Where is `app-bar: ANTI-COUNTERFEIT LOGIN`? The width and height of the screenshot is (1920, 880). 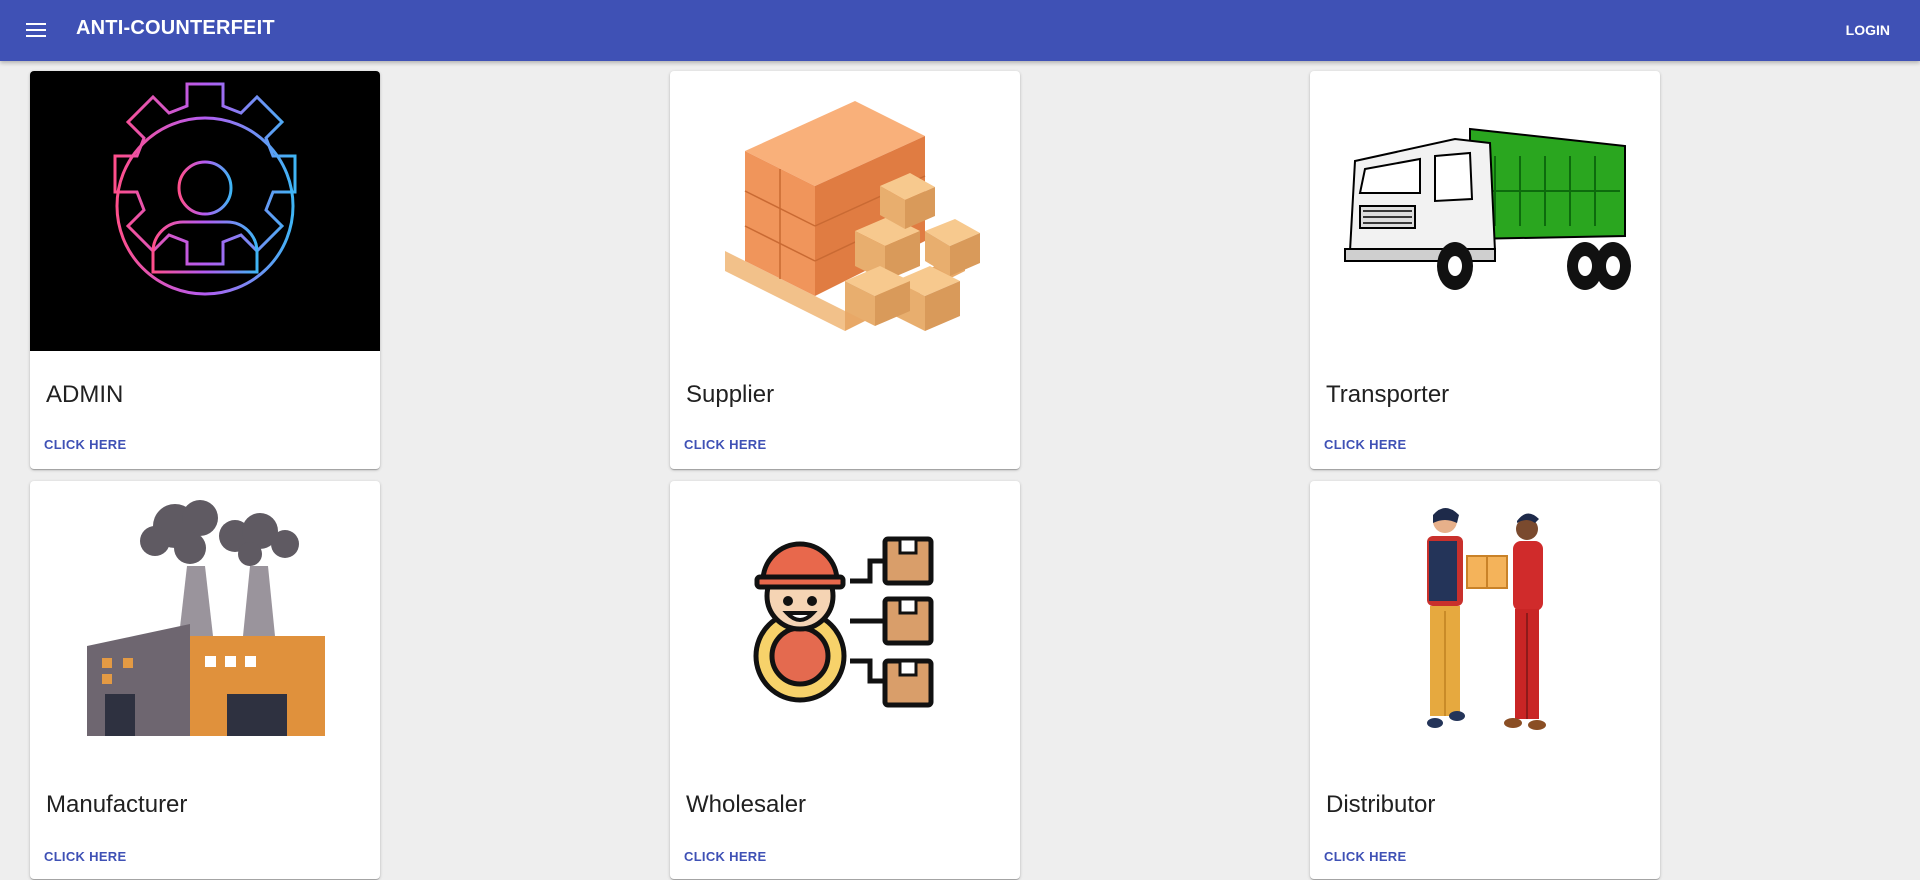 app-bar: ANTI-COUNTERFEIT LOGIN is located at coordinates (960, 30).